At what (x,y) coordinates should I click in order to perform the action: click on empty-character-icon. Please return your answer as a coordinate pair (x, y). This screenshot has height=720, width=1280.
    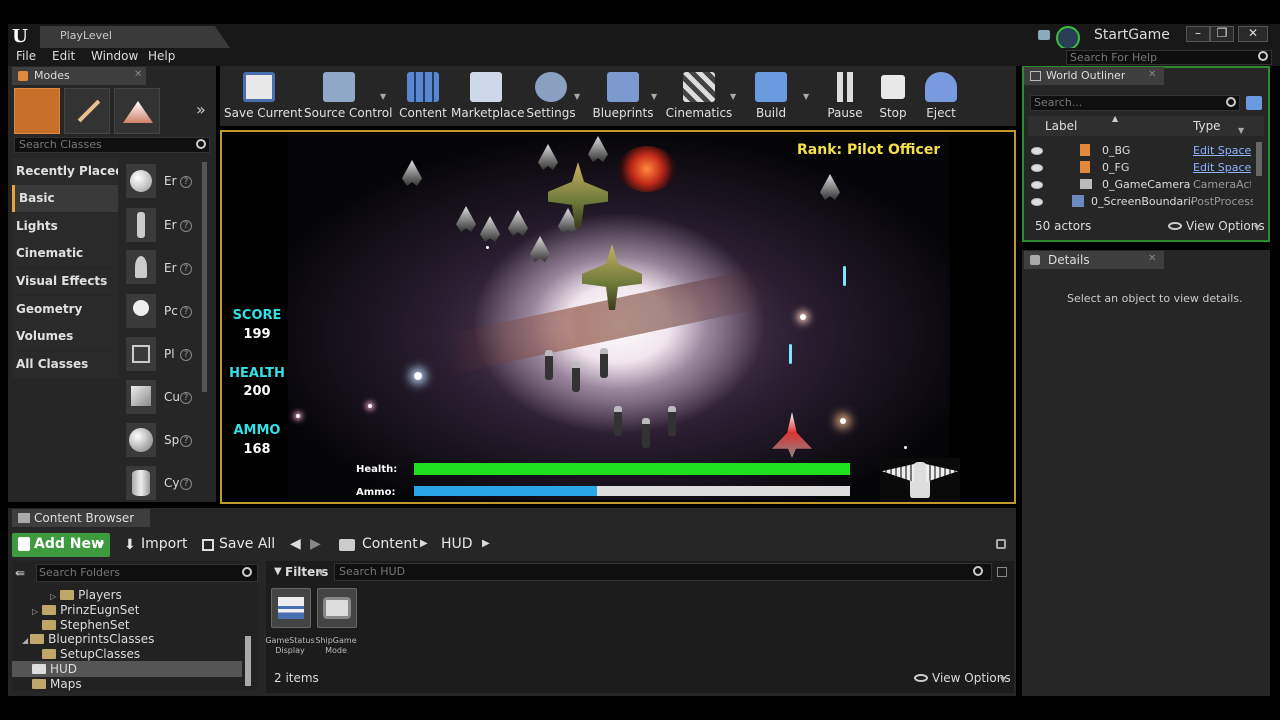
    Looking at the image, I should click on (141, 225).